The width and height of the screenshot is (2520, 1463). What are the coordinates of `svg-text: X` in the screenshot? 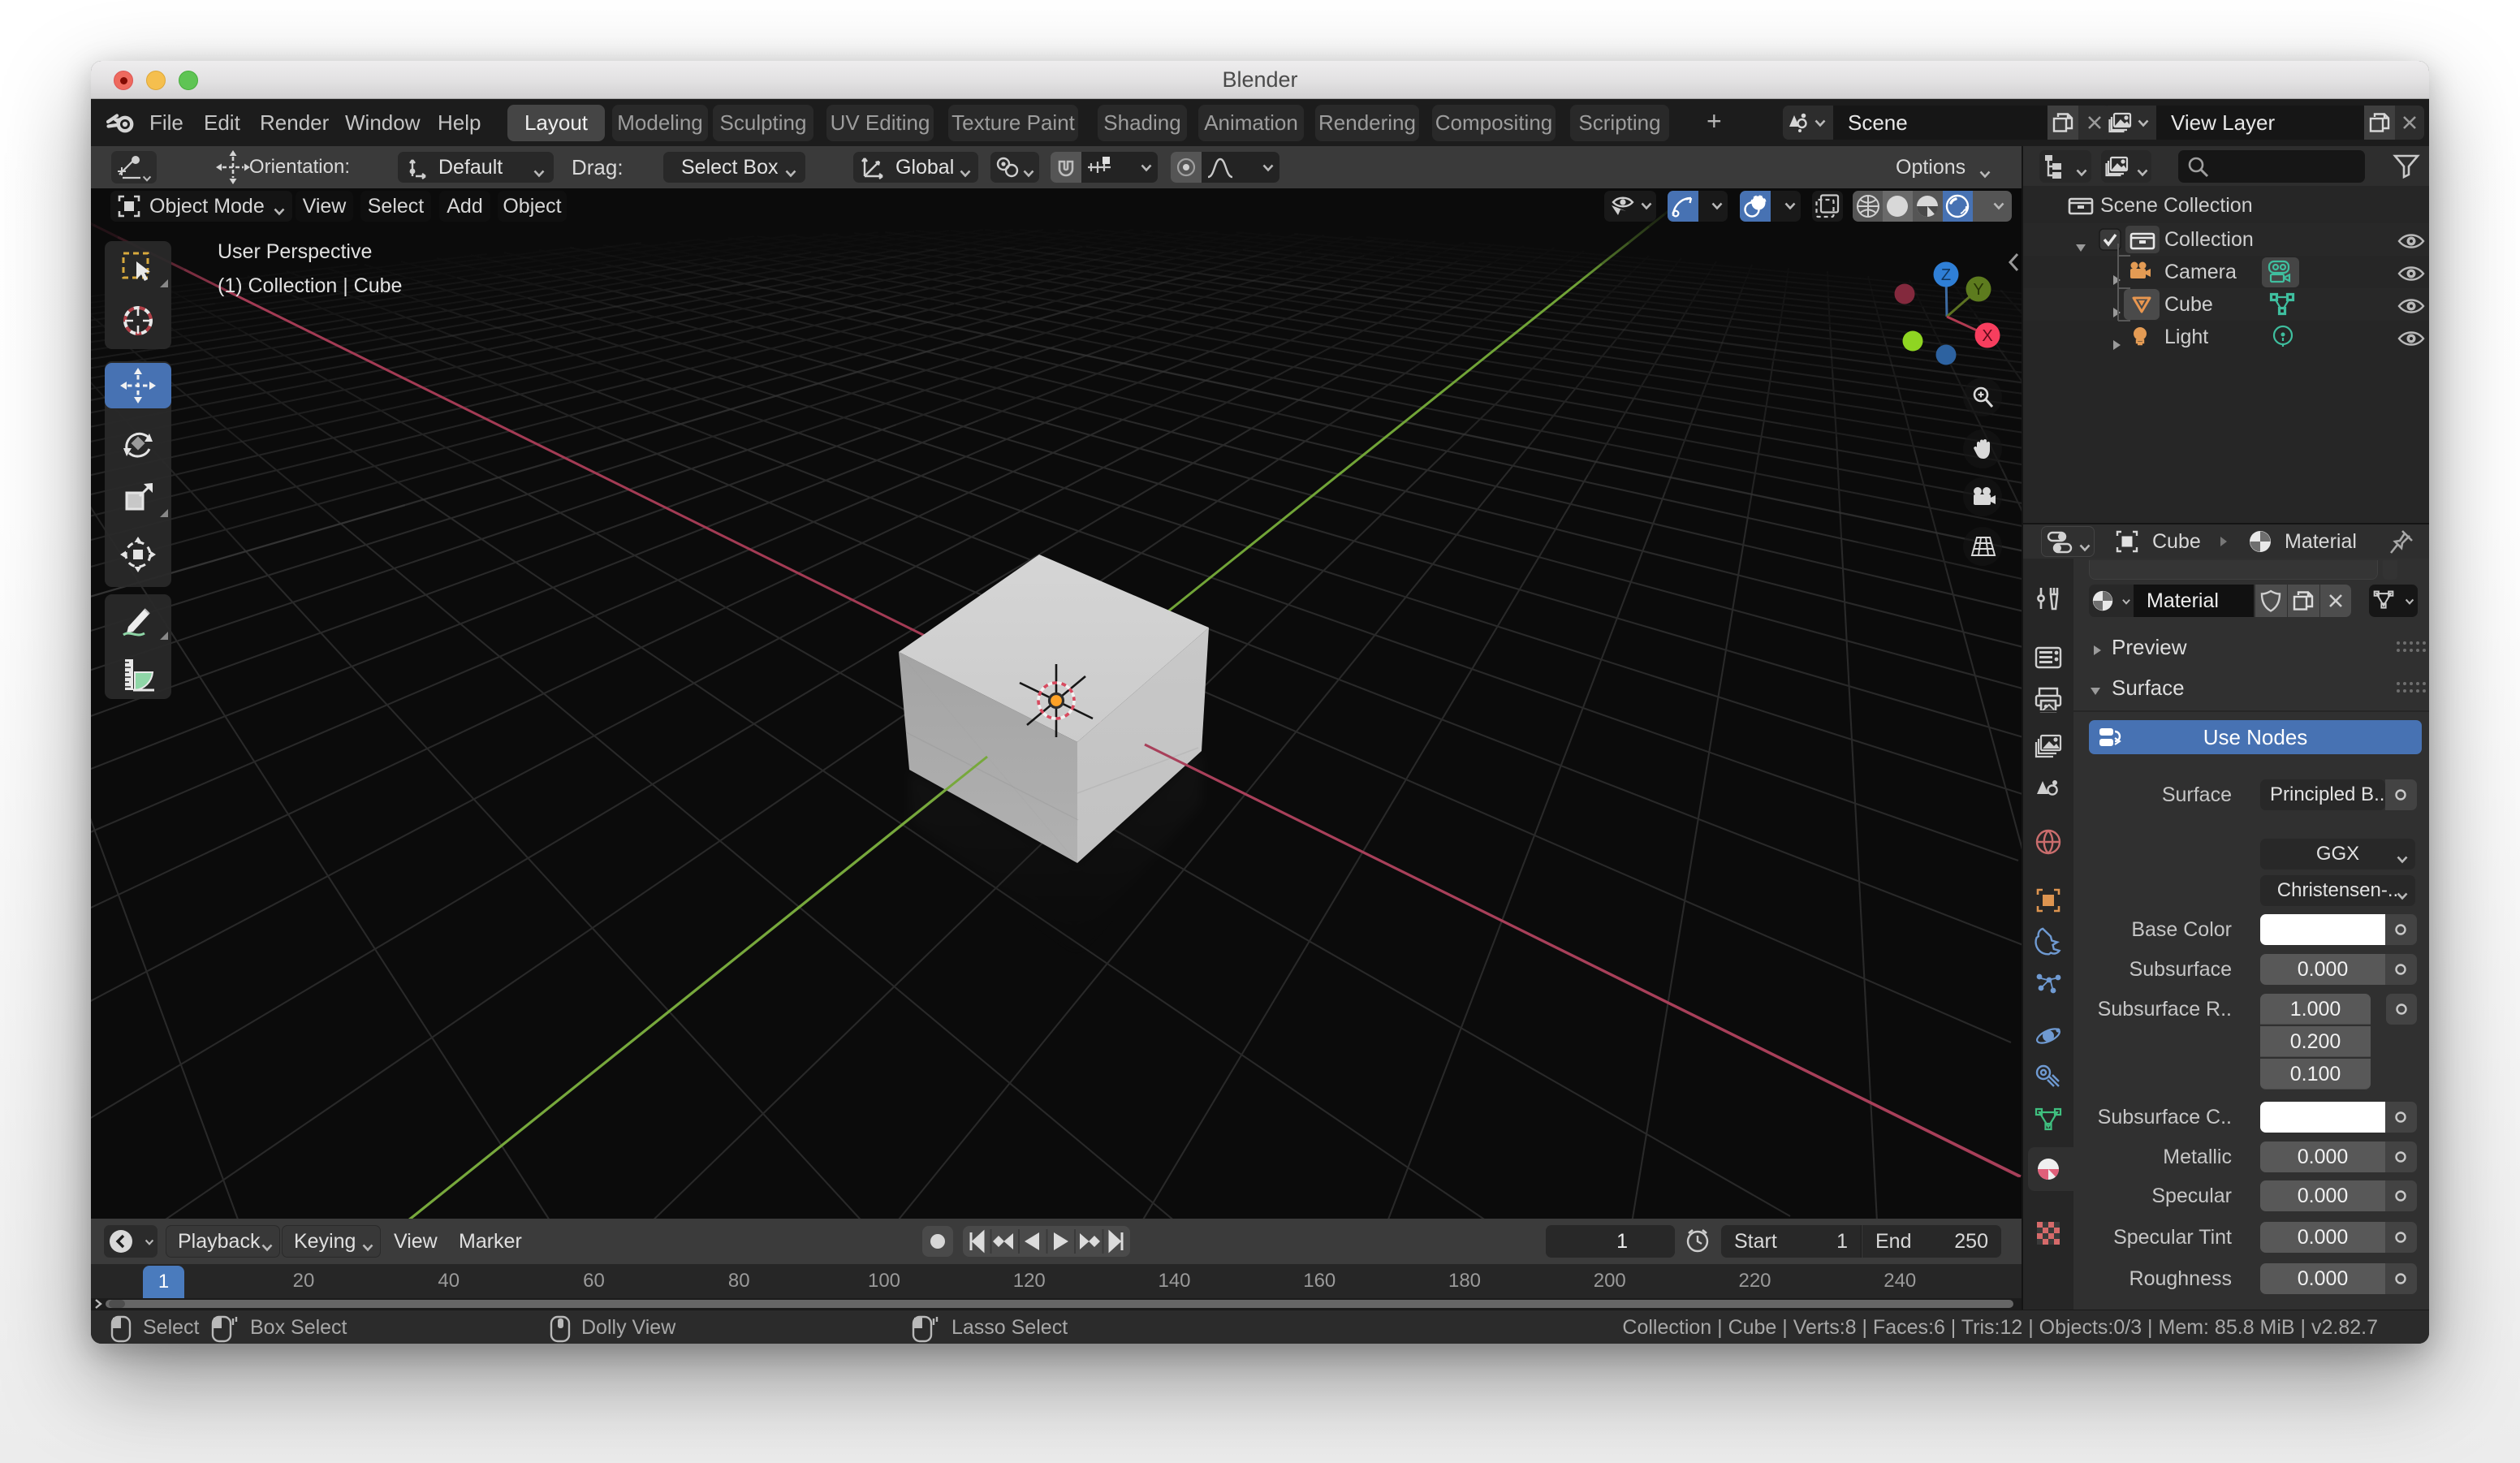 It's located at (1987, 336).